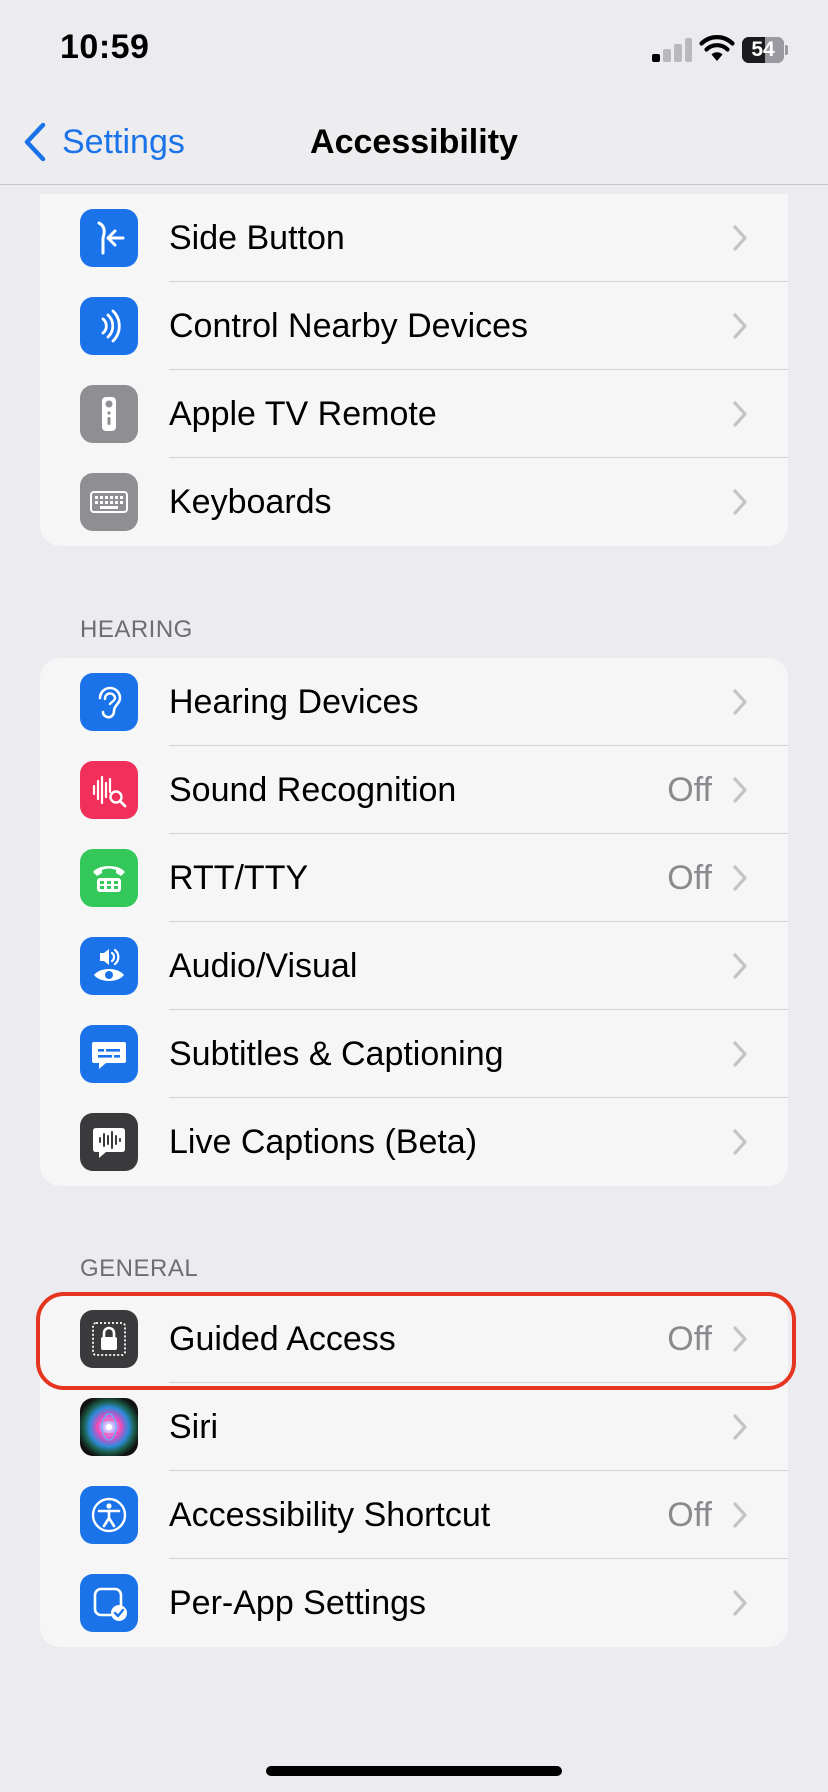 Image resolution: width=828 pixels, height=1792 pixels. What do you see at coordinates (239, 878) in the screenshot?
I see `row-label: RTT/TTY` at bounding box center [239, 878].